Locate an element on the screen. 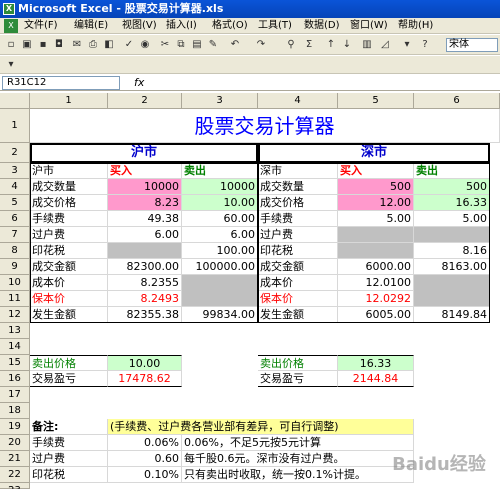 The width and height of the screenshot is (500, 489). sh-cost-value: 8.2355 is located at coordinates (145, 283).